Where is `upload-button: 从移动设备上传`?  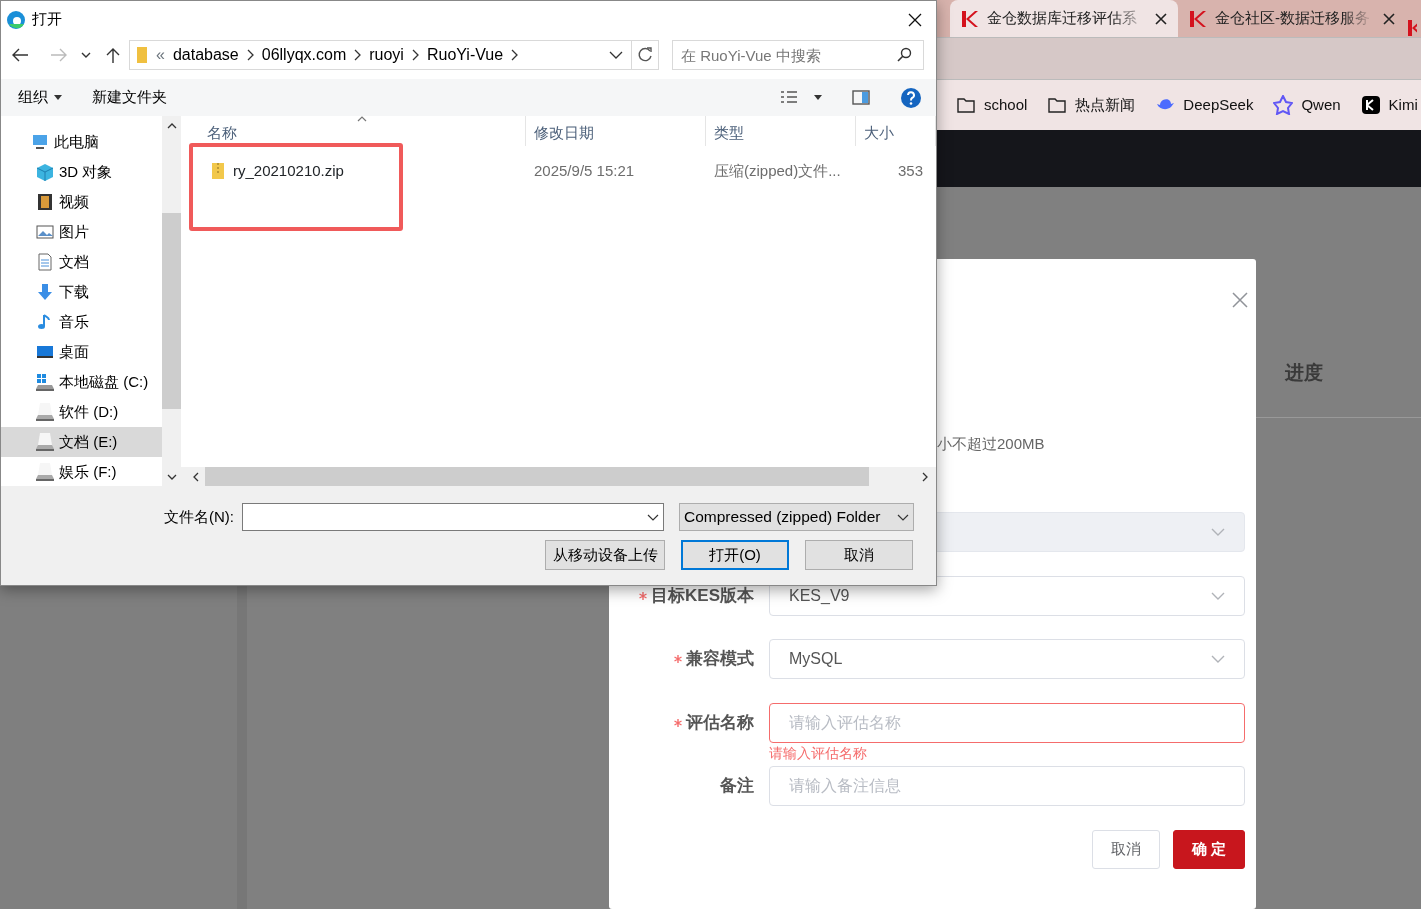
upload-button: 从移动设备上传 is located at coordinates (605, 555).